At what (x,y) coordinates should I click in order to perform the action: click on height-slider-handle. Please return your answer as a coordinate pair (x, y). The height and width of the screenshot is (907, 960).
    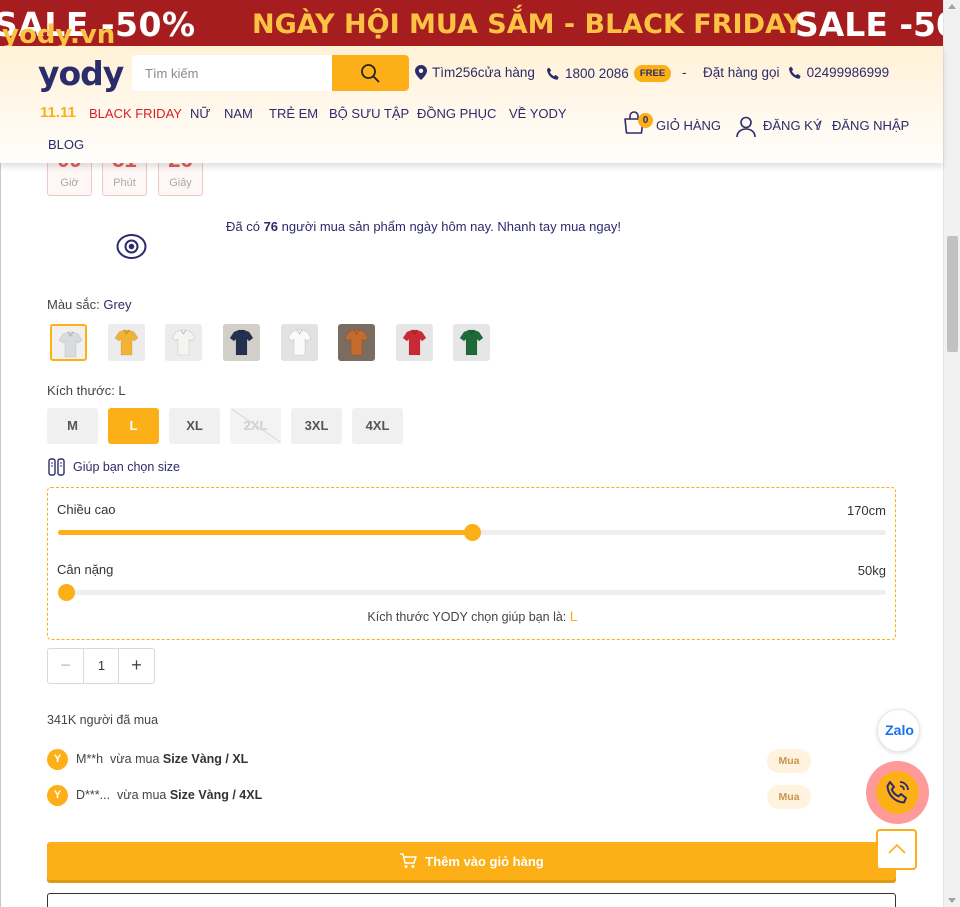
    Looking at the image, I should click on (472, 532).